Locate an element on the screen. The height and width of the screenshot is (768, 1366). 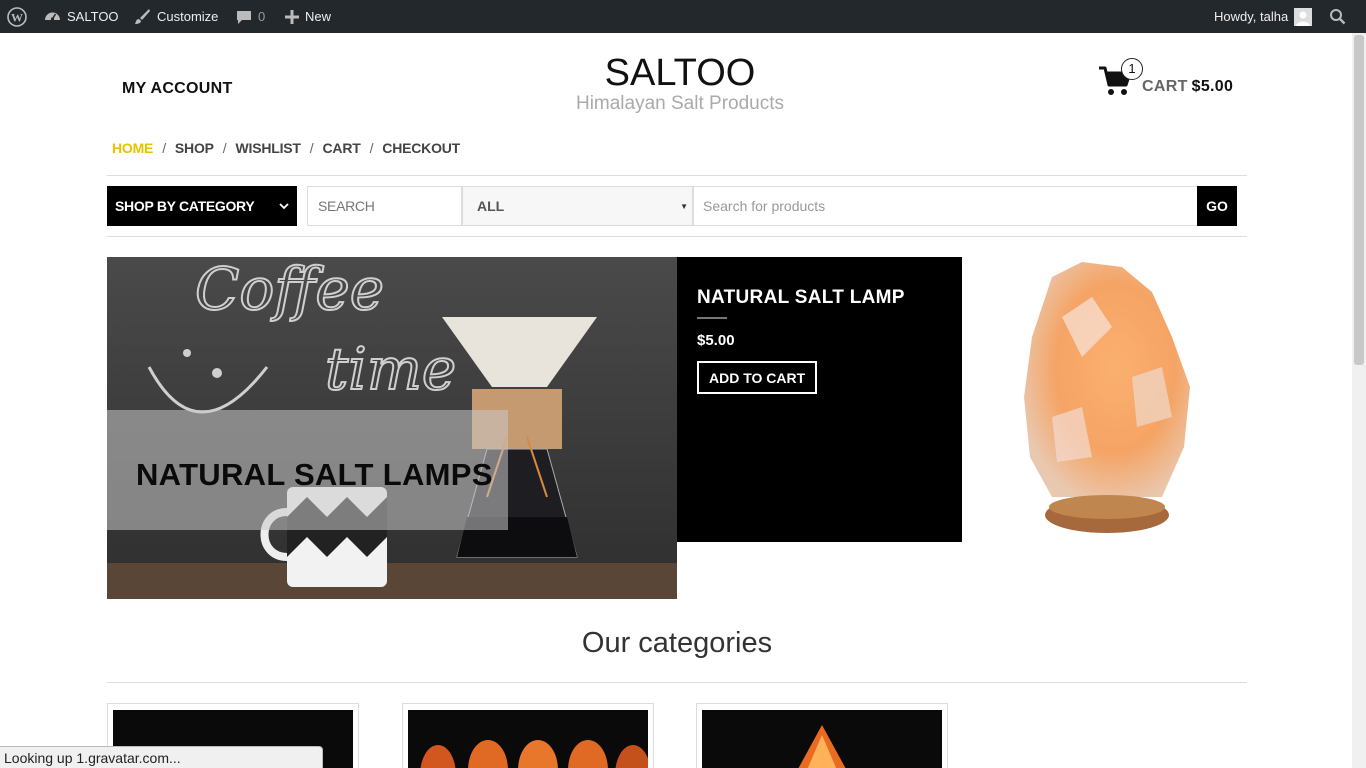
svg-text: W is located at coordinates (17, 17).